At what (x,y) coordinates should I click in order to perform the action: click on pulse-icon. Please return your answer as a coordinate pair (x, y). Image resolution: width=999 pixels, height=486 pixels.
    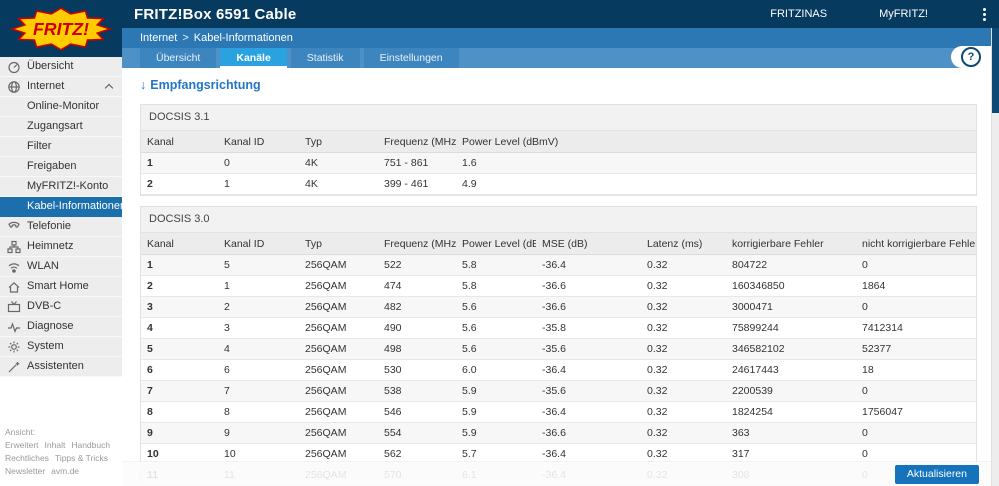
    Looking at the image, I should click on (14, 328).